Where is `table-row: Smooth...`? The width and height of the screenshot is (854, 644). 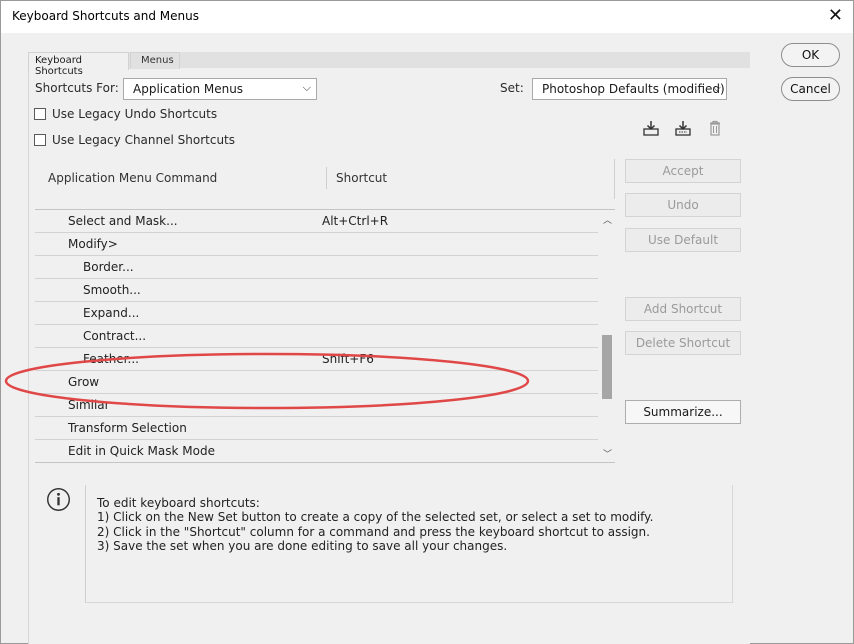 table-row: Smooth... is located at coordinates (316, 290).